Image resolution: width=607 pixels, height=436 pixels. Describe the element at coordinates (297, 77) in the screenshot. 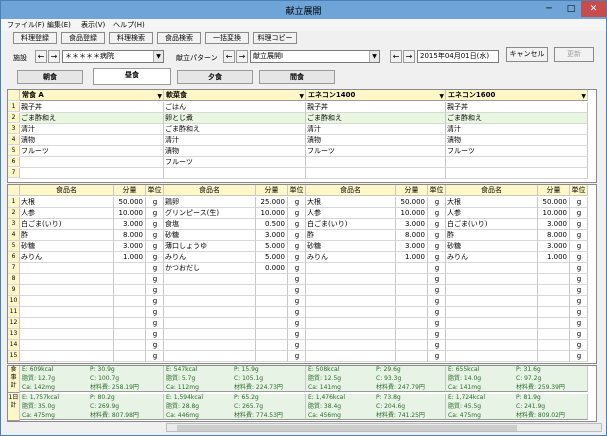

I see `tab-snack: 間食` at that location.